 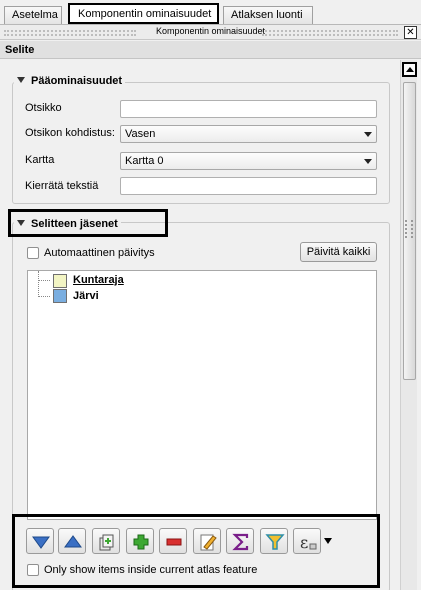 What do you see at coordinates (88, 223) in the screenshot?
I see `legend-header-highlight` at bounding box center [88, 223].